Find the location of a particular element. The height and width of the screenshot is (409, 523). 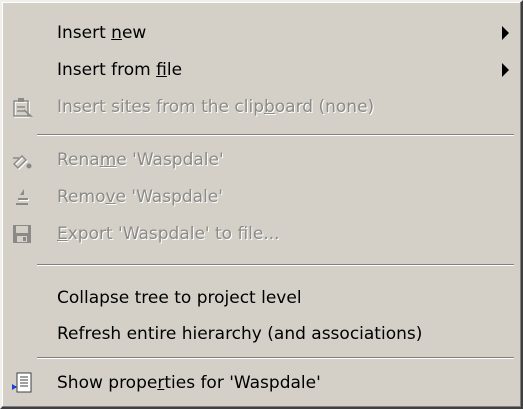

rename-icon is located at coordinates (22, 160).